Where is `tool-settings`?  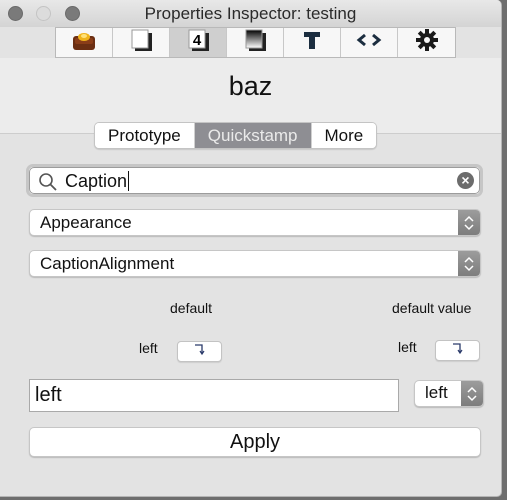
tool-settings is located at coordinates (426, 42).